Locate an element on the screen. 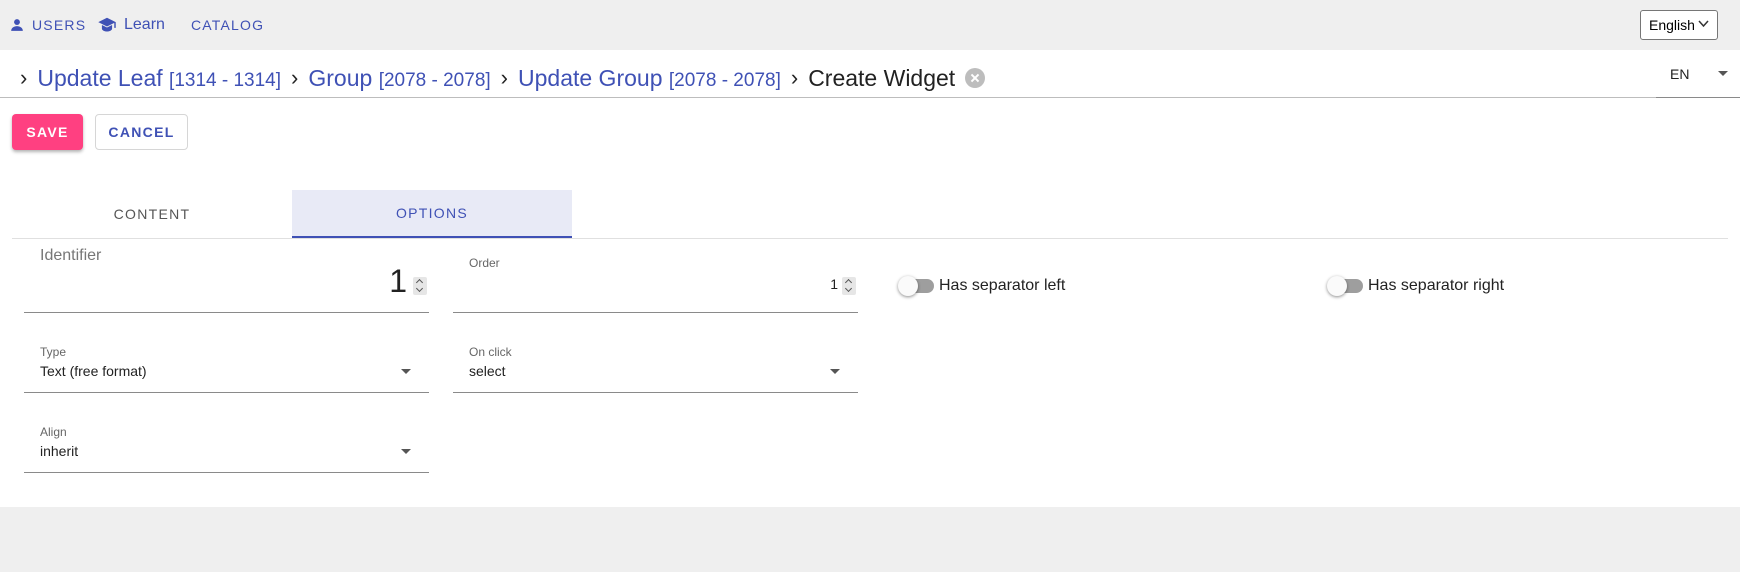 Image resolution: width=1740 pixels, height=572 pixels. identifier-value: 1 is located at coordinates (398, 281).